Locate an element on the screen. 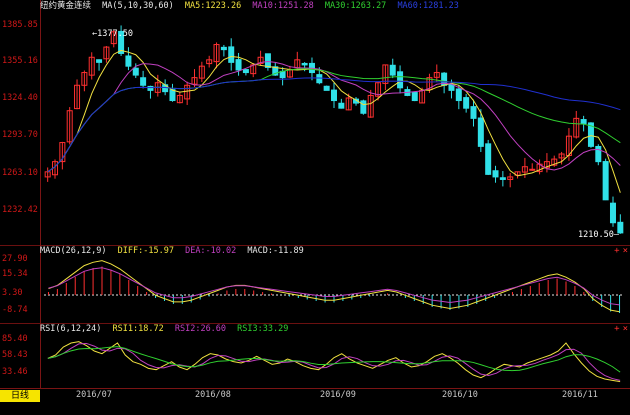  low-value: 1210.50 is located at coordinates (596, 235).